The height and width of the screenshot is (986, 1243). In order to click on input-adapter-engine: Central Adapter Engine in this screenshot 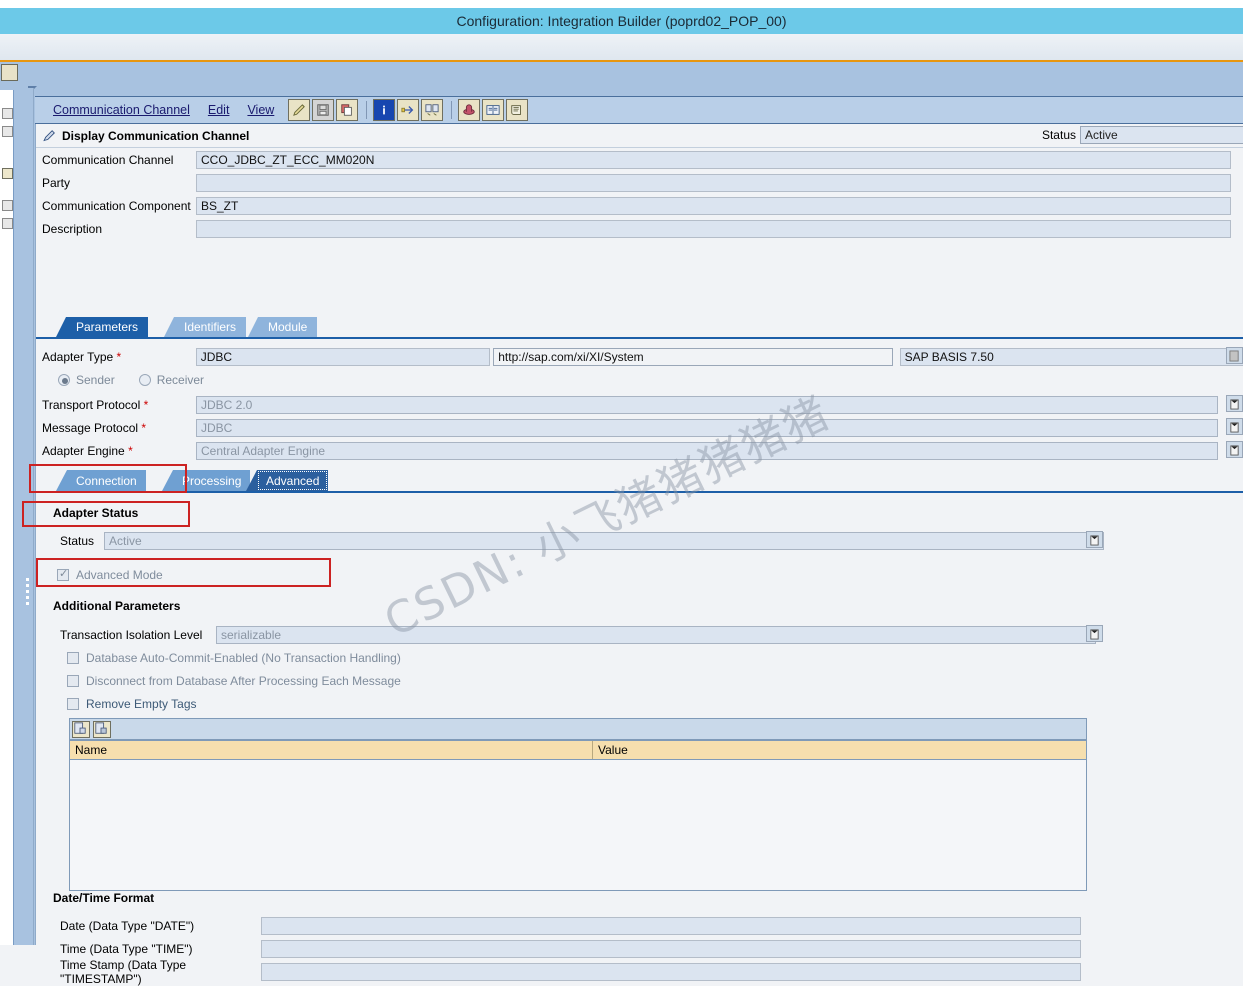, I will do `click(707, 450)`.